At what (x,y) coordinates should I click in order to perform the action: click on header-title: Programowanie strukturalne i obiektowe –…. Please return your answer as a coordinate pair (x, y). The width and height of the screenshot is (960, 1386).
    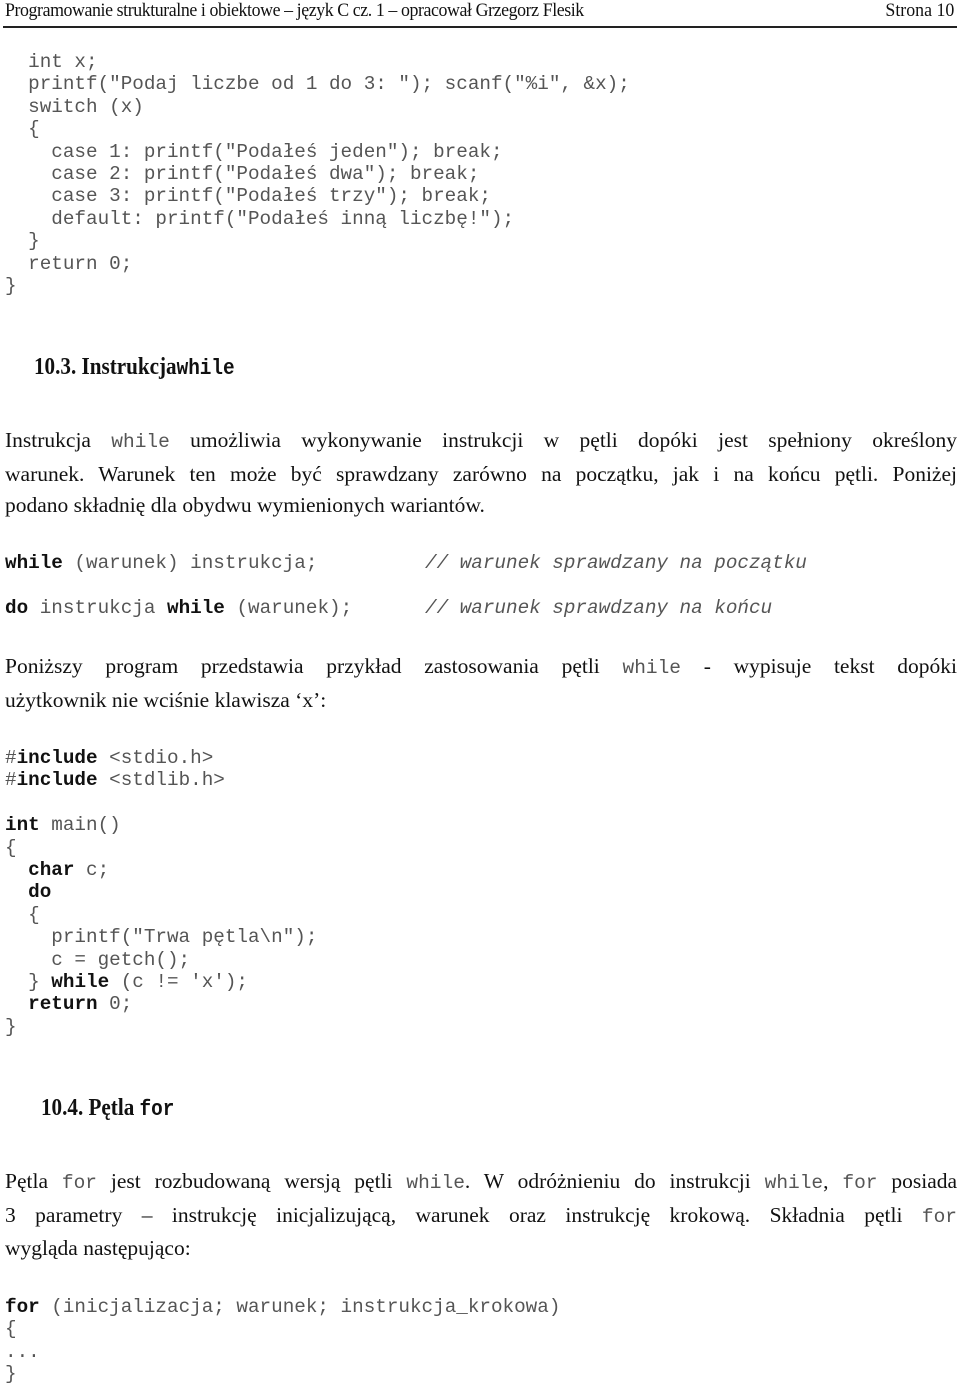
    Looking at the image, I should click on (294, 10).